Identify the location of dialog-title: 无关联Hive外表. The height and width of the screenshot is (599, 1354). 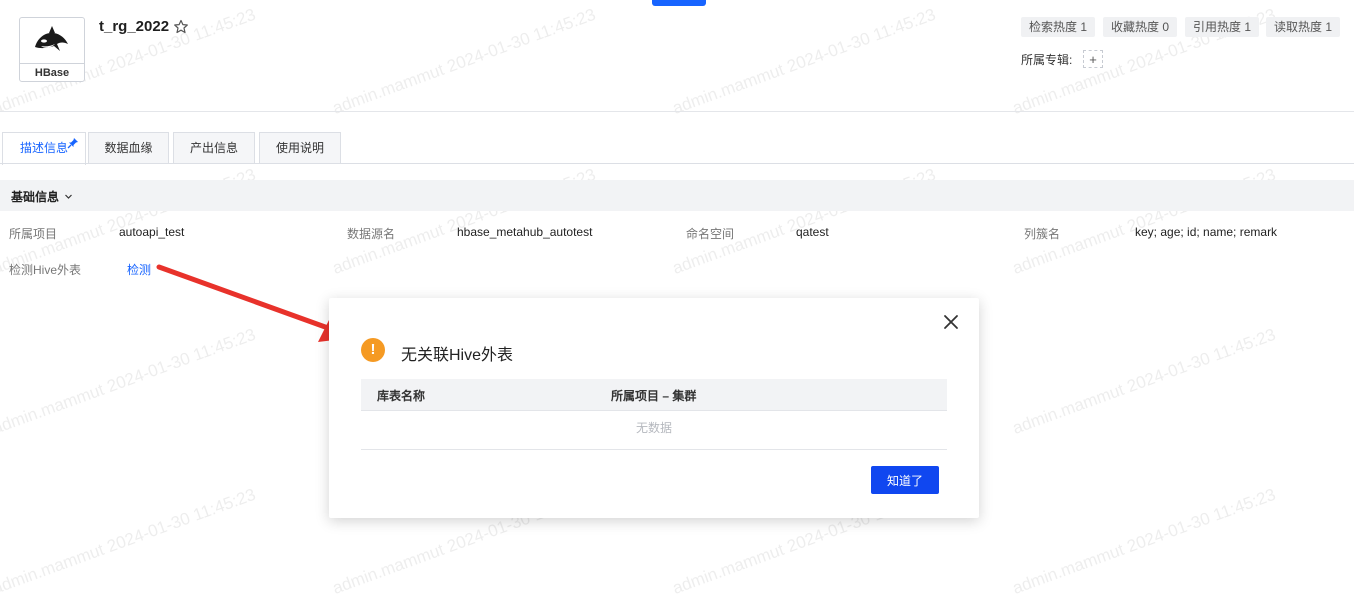
(457, 355).